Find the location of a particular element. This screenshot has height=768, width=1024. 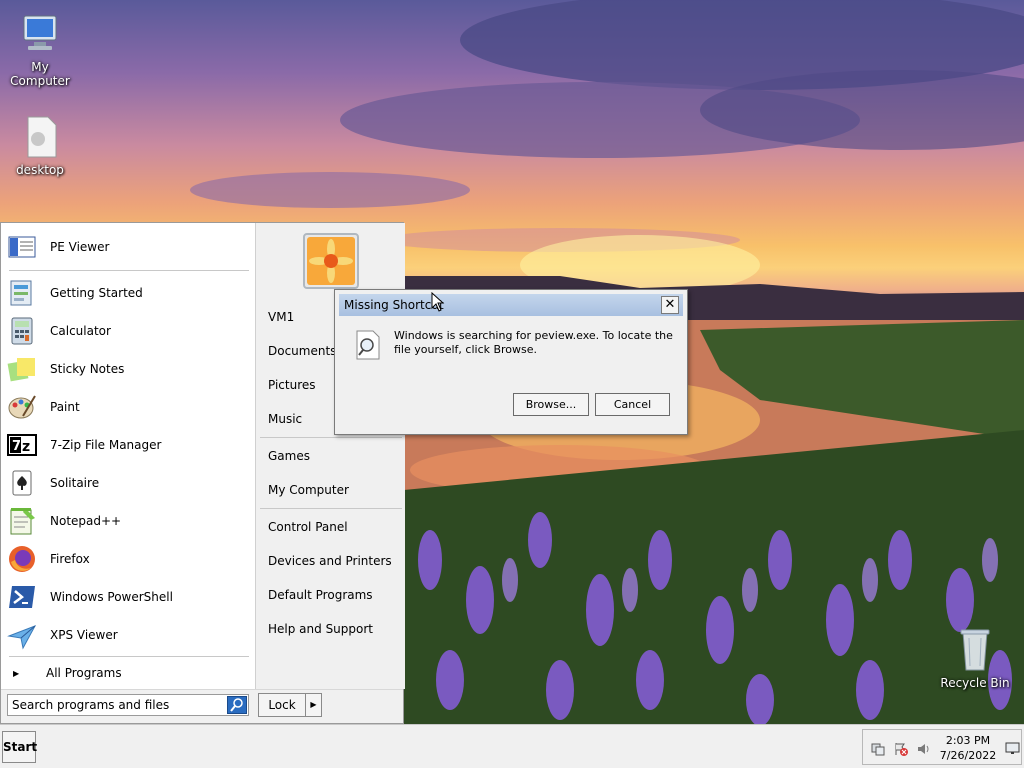

program-label: 7-Zip File Manager is located at coordinates (106, 445).